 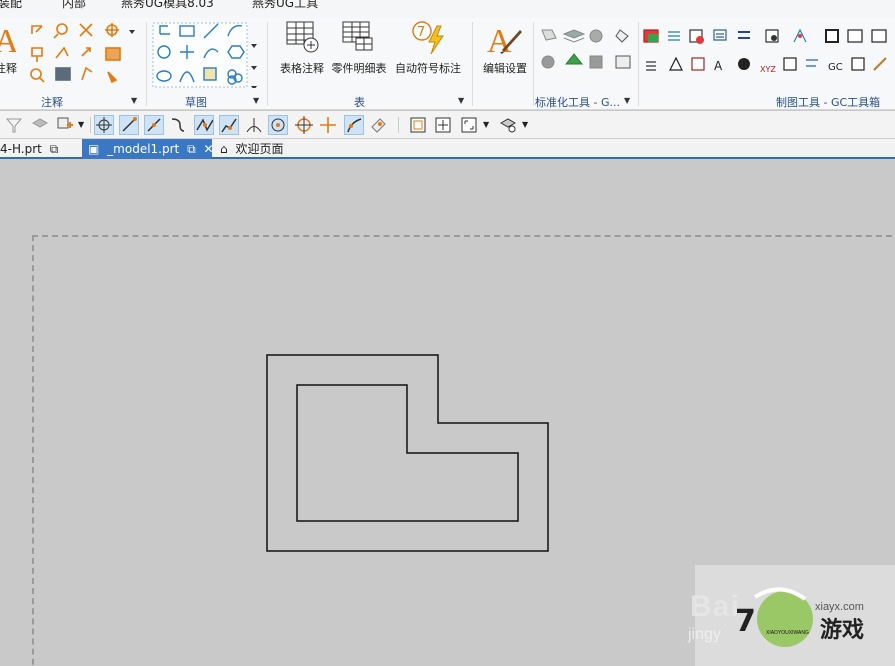 I want to click on tabular-note-button: 表格注释, so click(x=302, y=50).